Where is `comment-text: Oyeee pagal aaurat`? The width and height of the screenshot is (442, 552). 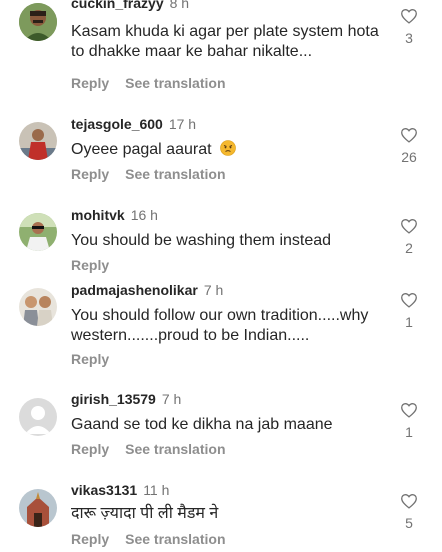 comment-text: Oyeee pagal aaurat is located at coordinates (231, 150).